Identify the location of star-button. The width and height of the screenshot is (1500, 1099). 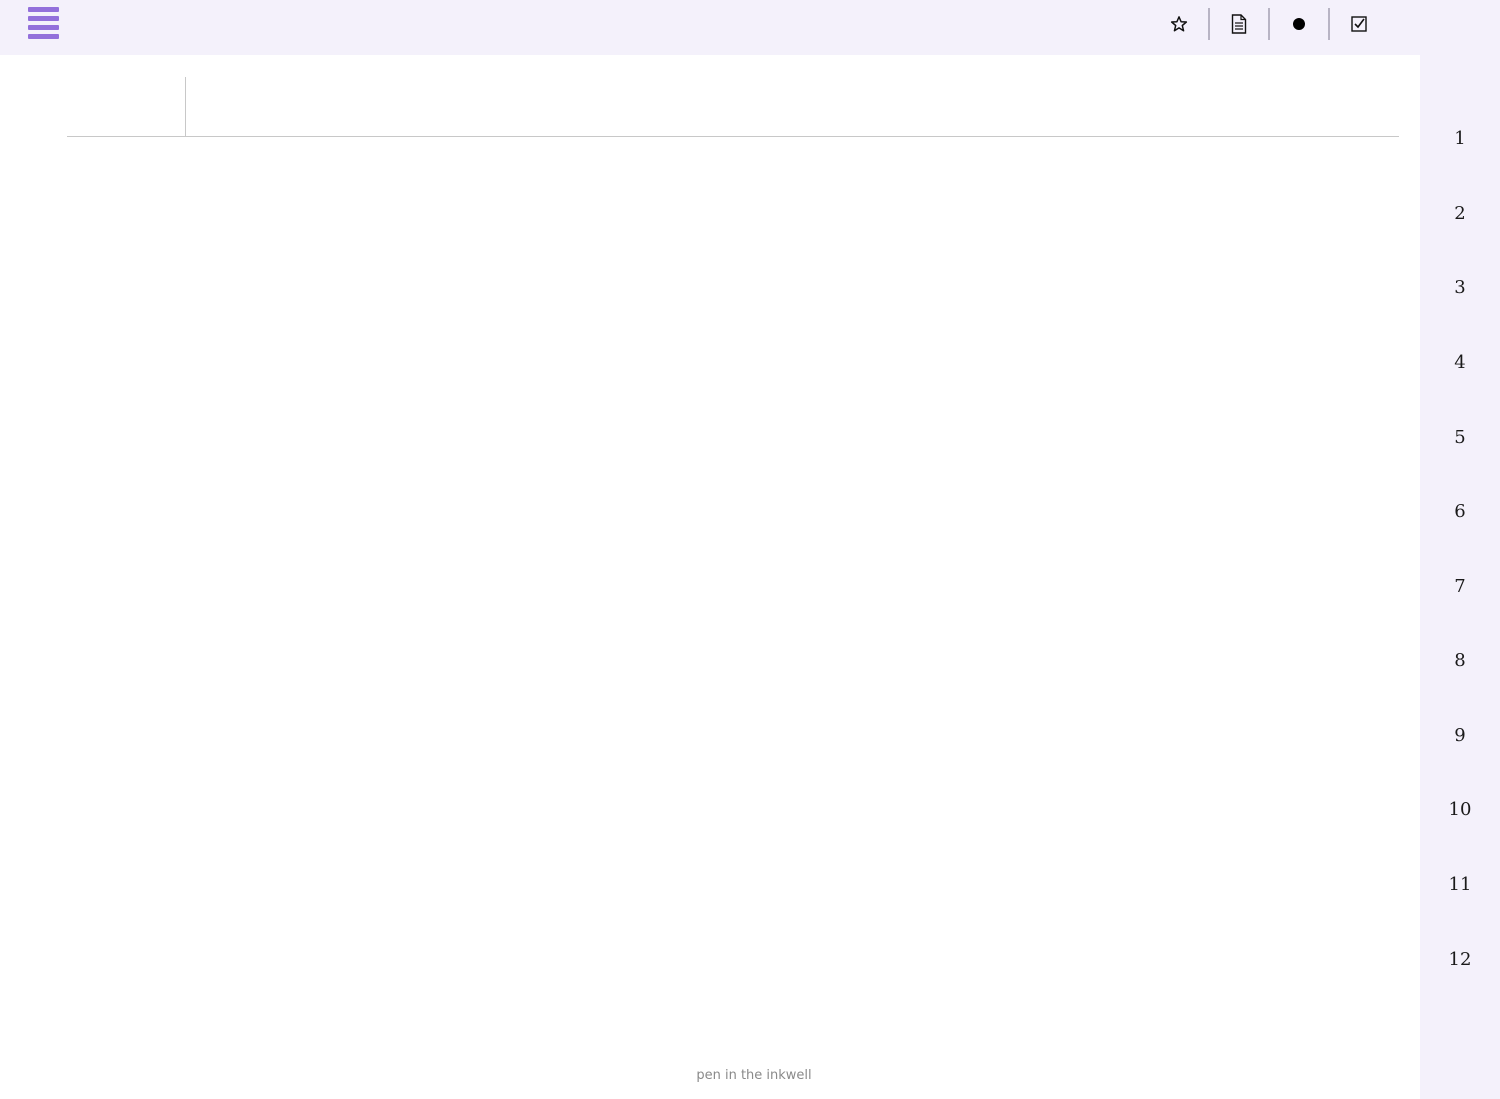
(1179, 24).